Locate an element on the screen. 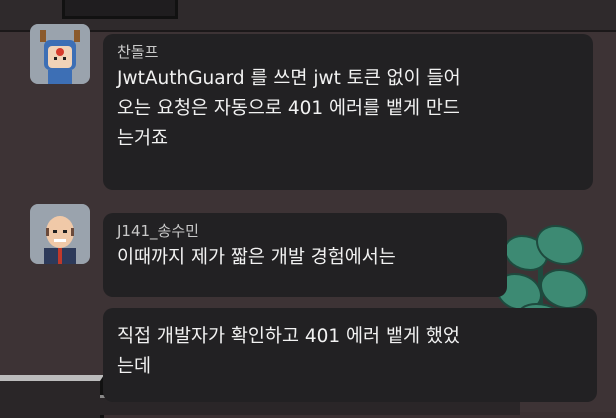 This screenshot has width=616, height=418. message-text: 직접 개발자가 확인하고 401 에러 뱉게 했었 는데 is located at coordinates (288, 351).